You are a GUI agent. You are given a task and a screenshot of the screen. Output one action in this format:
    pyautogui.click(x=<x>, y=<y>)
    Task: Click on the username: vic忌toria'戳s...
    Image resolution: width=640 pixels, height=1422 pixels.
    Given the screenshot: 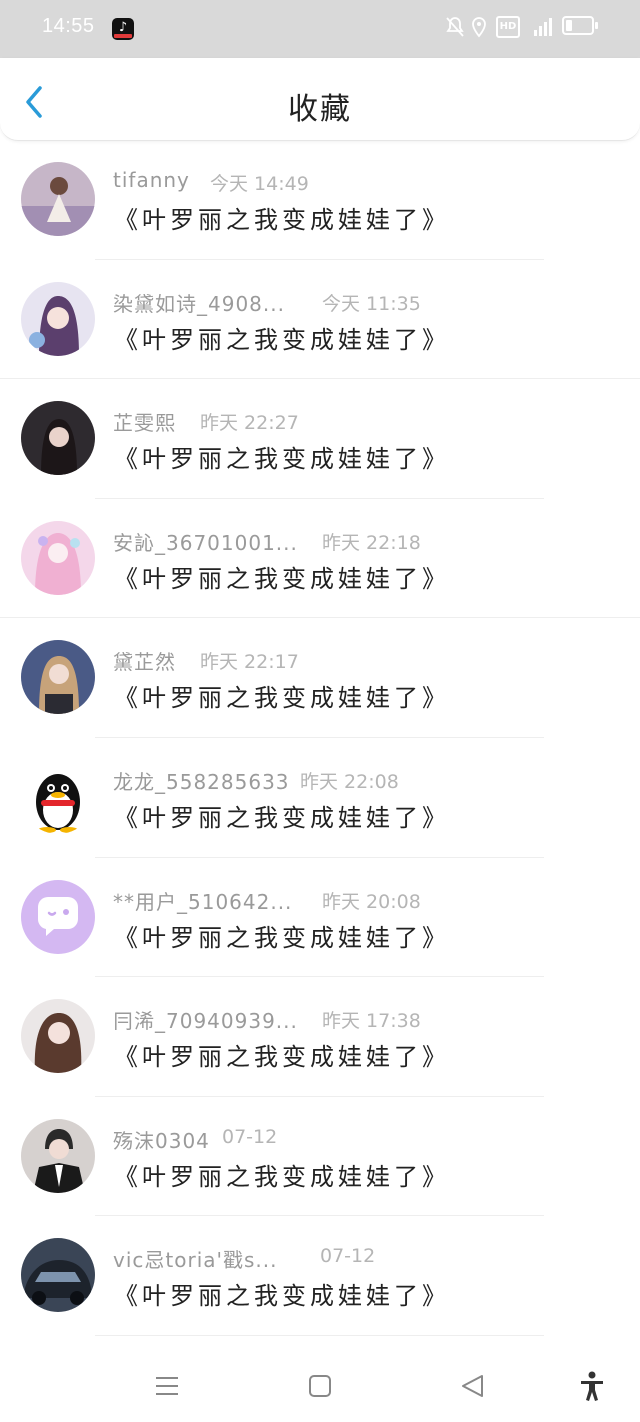 What is the action you would take?
    pyautogui.click(x=195, y=1258)
    